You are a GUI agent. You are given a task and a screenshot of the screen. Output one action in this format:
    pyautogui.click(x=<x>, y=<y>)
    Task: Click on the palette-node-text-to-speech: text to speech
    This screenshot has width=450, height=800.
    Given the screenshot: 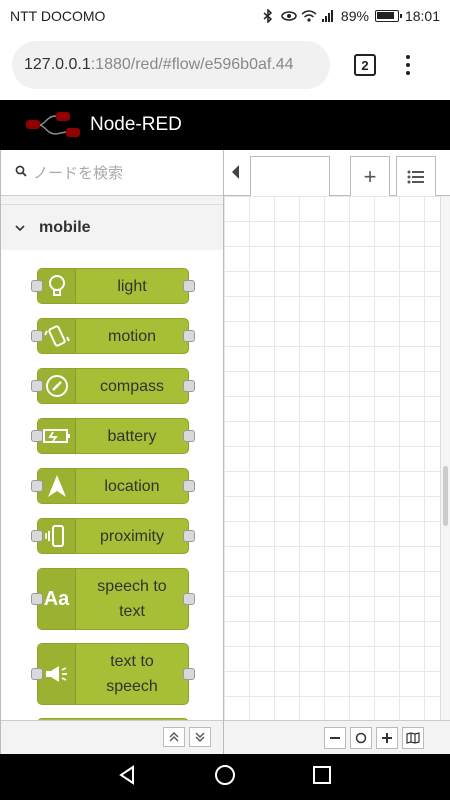 What is the action you would take?
    pyautogui.click(x=113, y=674)
    